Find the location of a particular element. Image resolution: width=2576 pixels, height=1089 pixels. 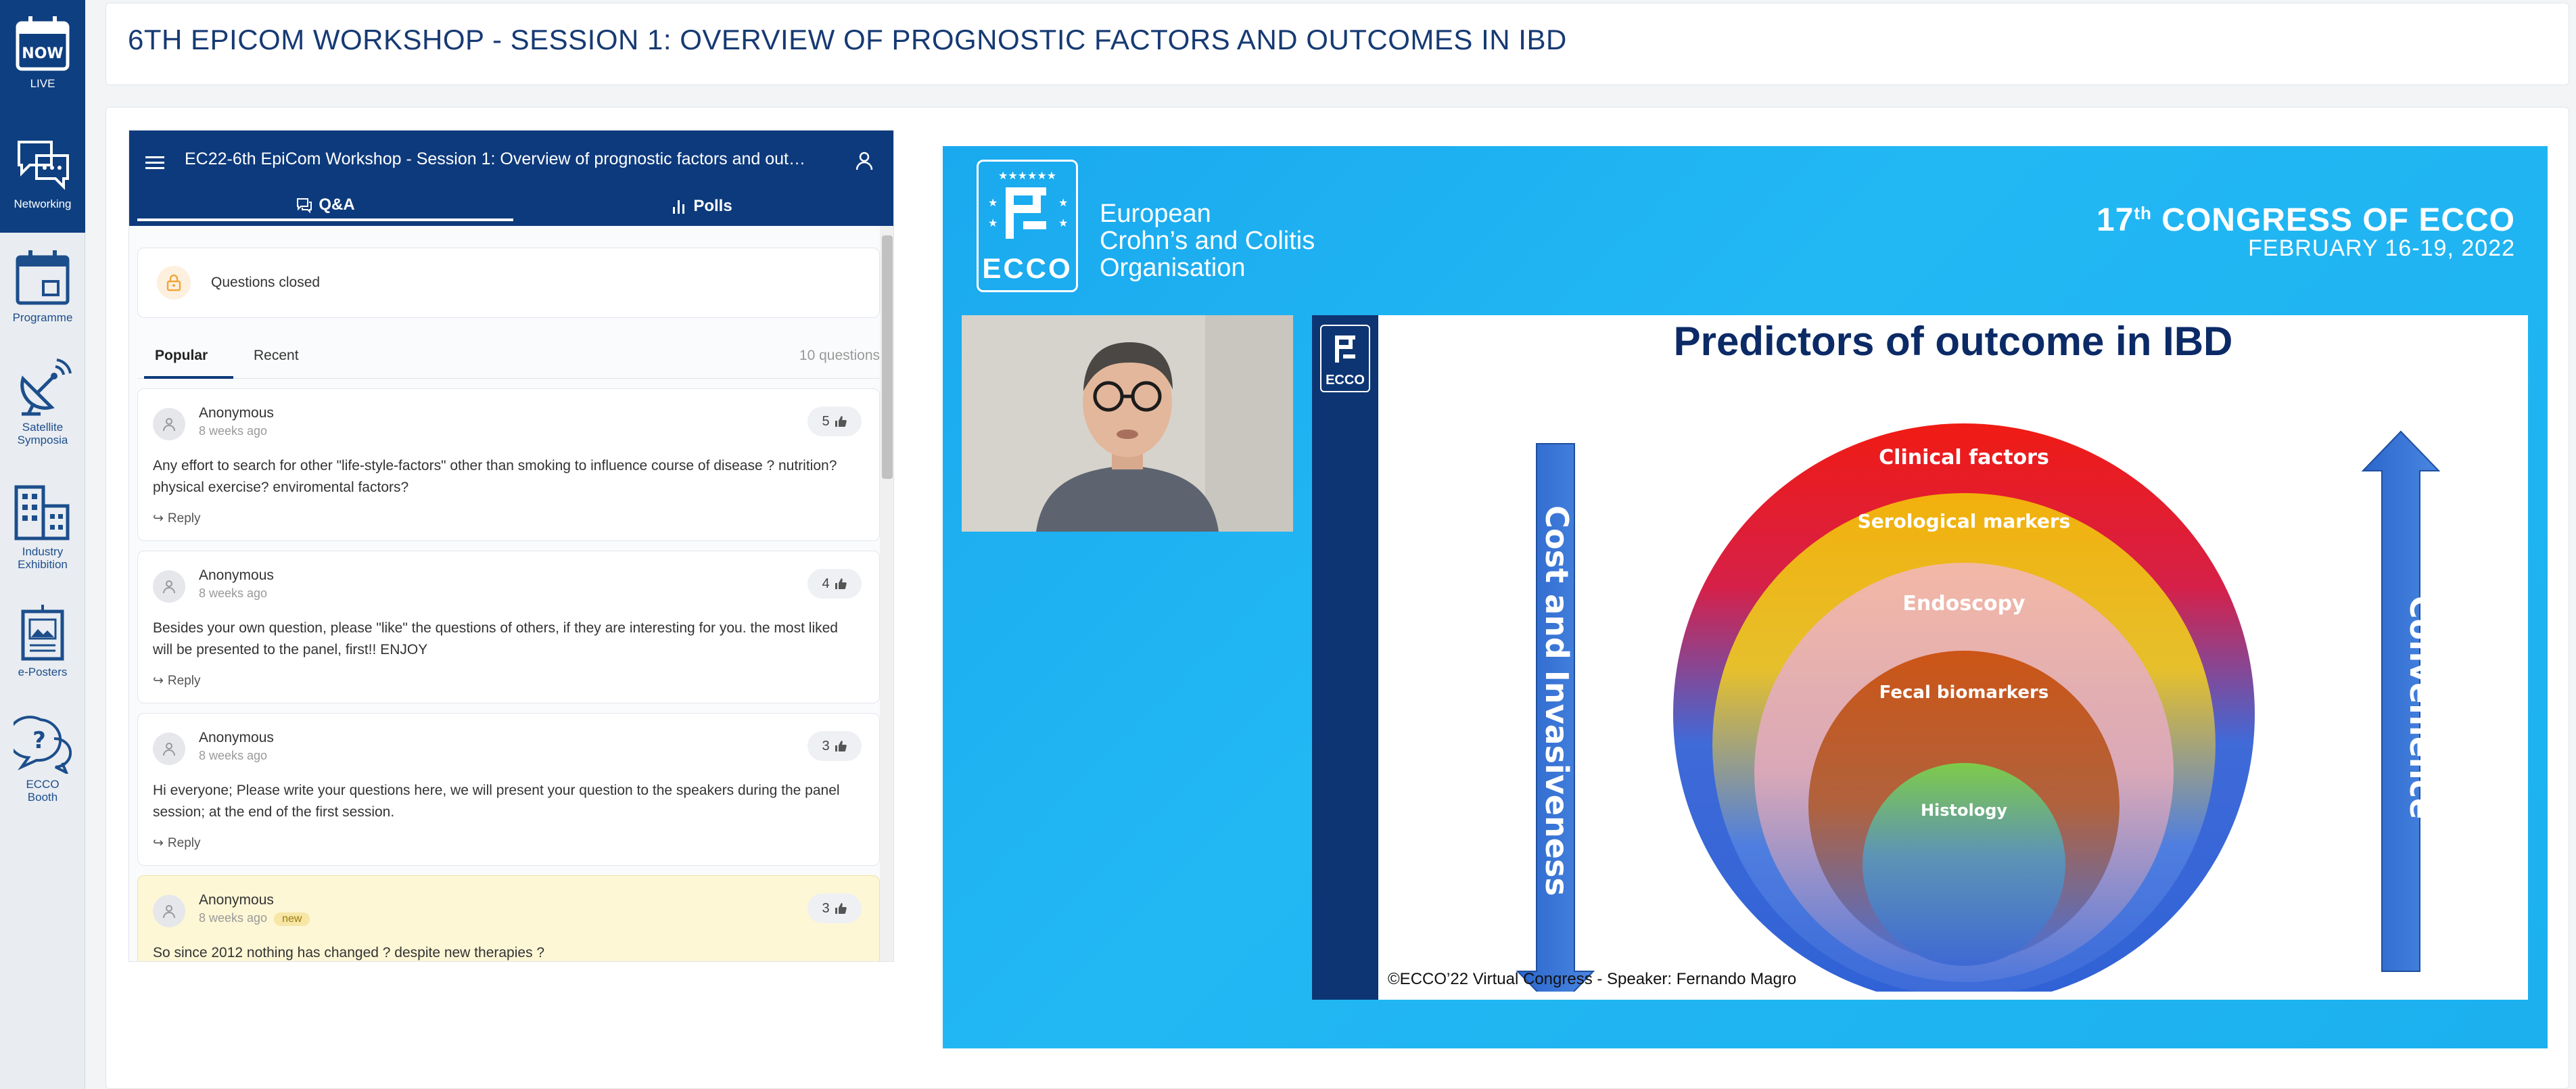

nav-item-satellite-symposia: Satellite Symposia is located at coordinates (42, 409).